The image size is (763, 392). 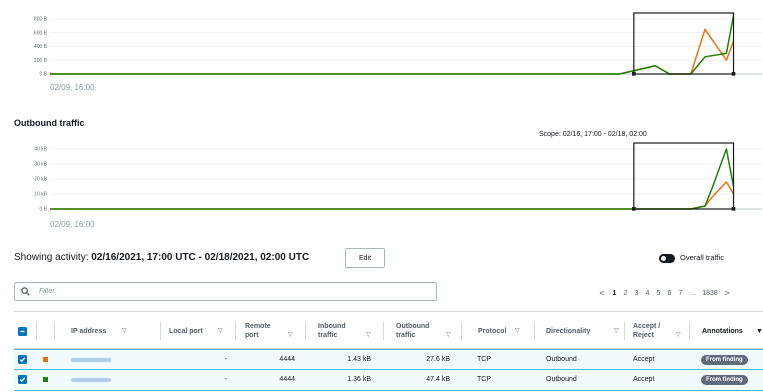 What do you see at coordinates (647, 293) in the screenshot?
I see `page-button: 4` at bounding box center [647, 293].